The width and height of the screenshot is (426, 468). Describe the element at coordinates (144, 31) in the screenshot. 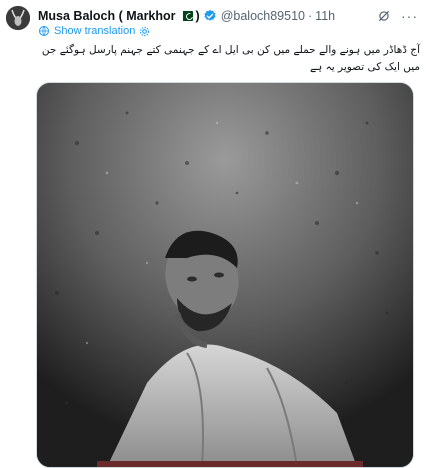

I see `settings-icon` at that location.